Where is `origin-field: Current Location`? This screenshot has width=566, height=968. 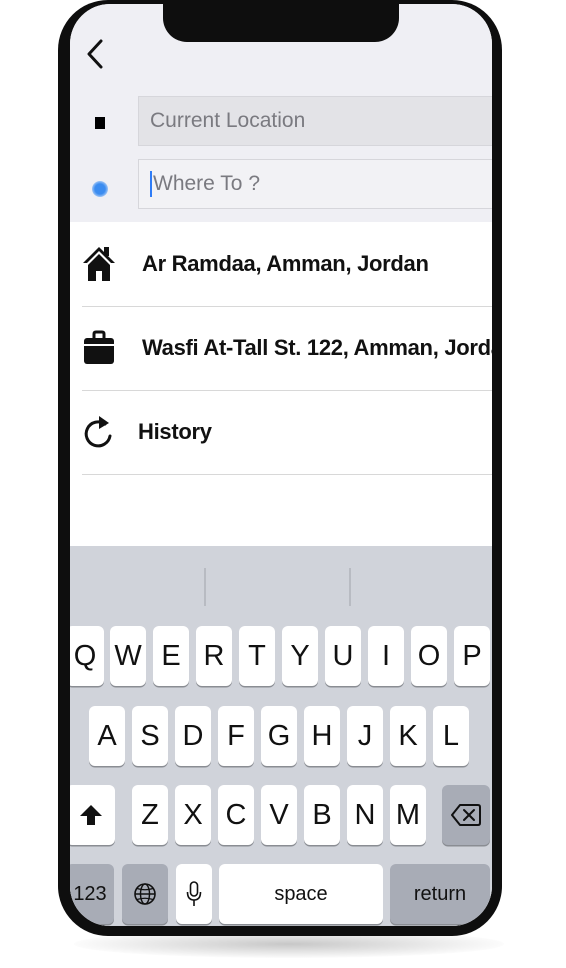
origin-field: Current Location is located at coordinates (315, 121).